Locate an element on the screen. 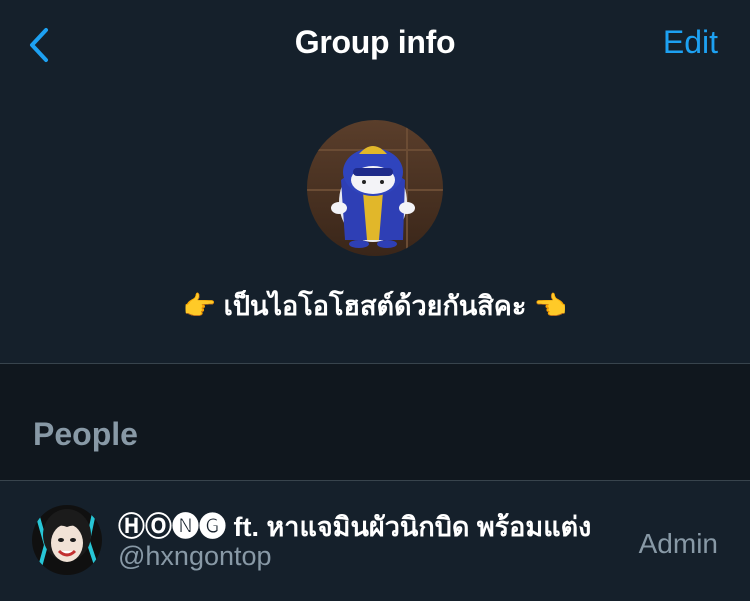 The width and height of the screenshot is (750, 601). page-title: Group info is located at coordinates (375, 42).